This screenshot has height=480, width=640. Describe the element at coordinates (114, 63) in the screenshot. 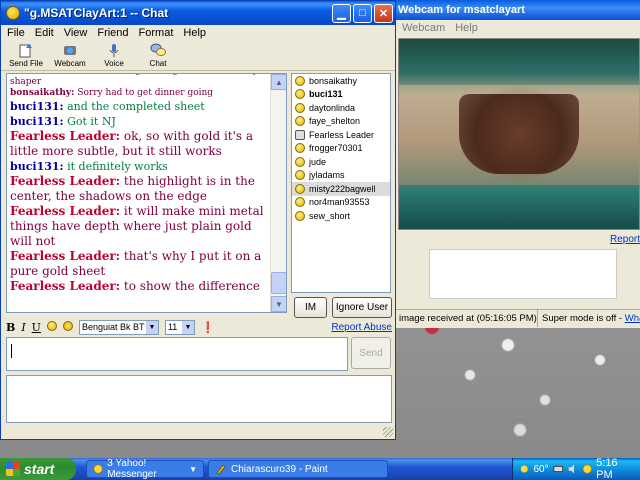

I see `voice-label: Voice` at that location.